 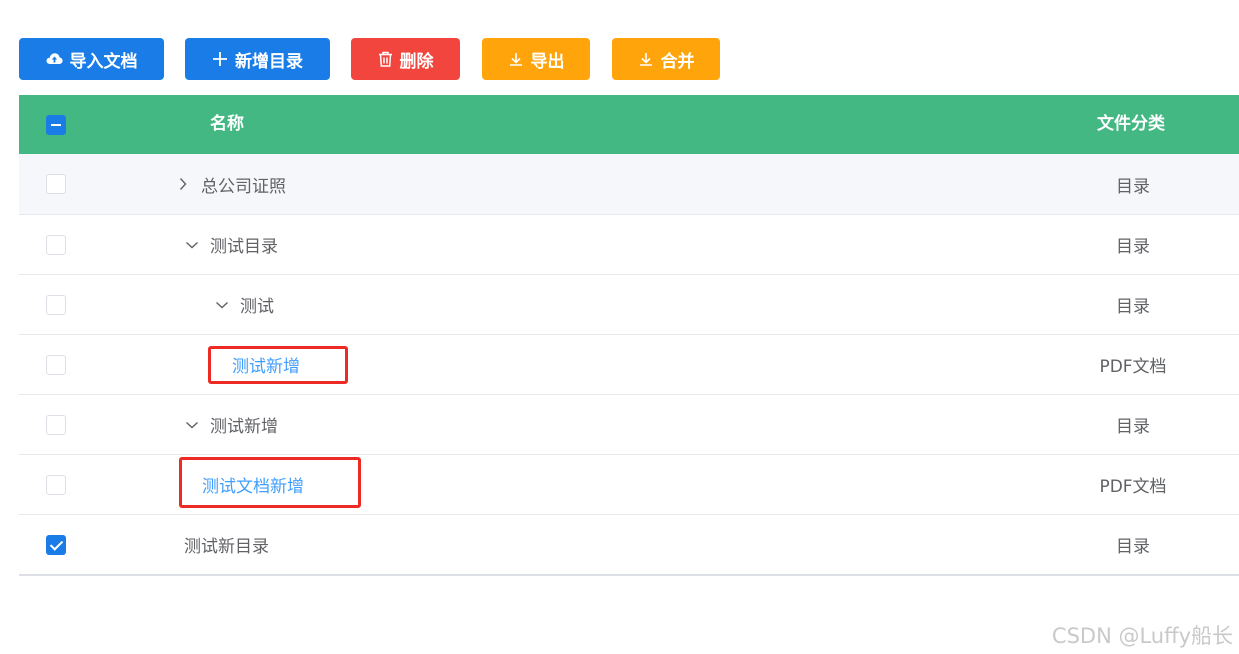 I want to click on export-label: 导出, so click(x=547, y=61).